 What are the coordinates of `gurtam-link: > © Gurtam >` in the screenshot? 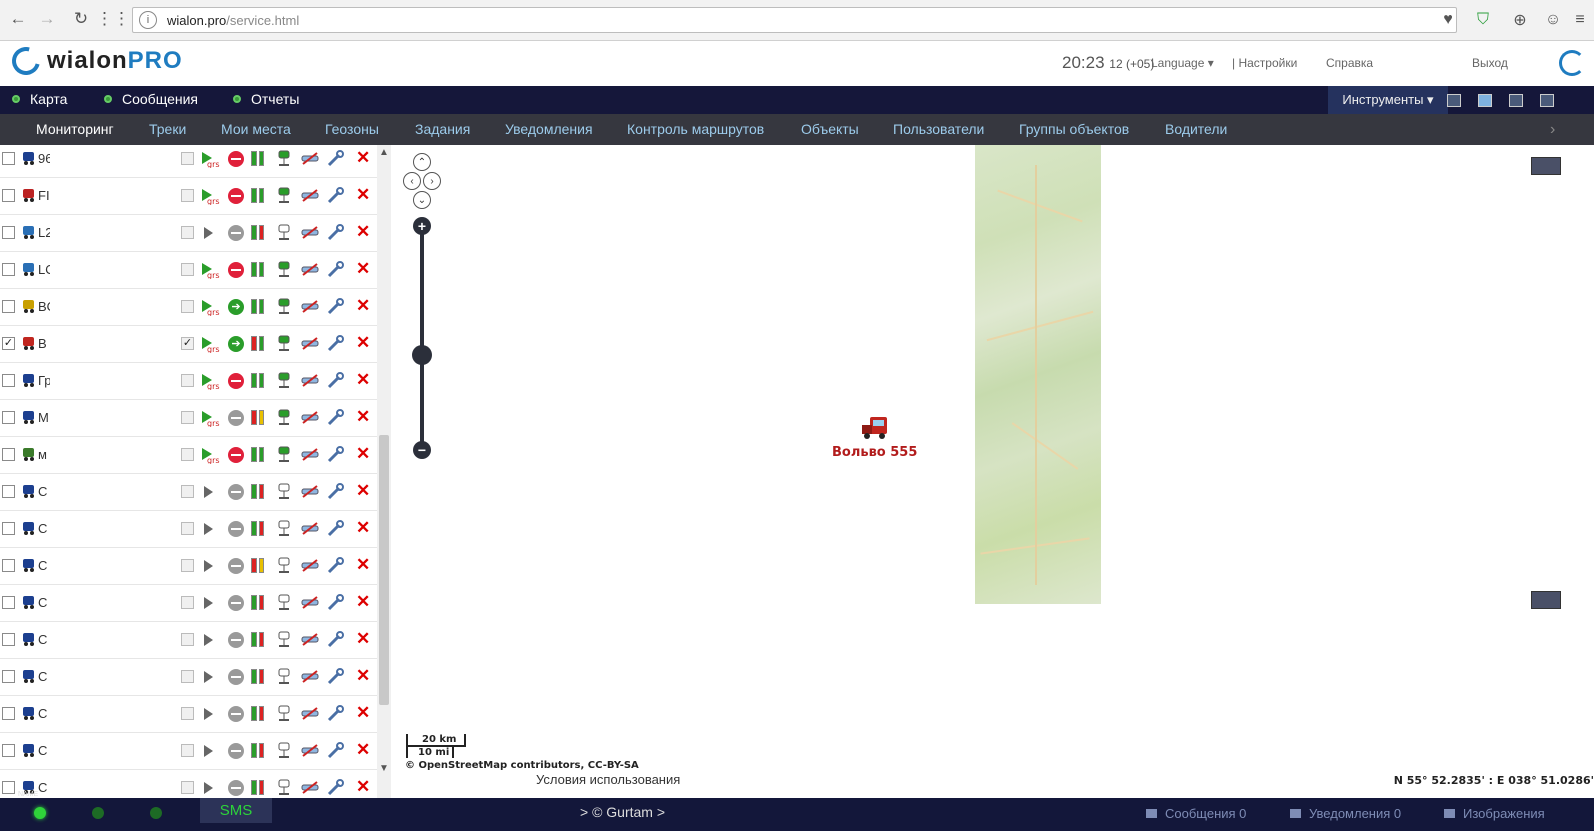 It's located at (622, 812).